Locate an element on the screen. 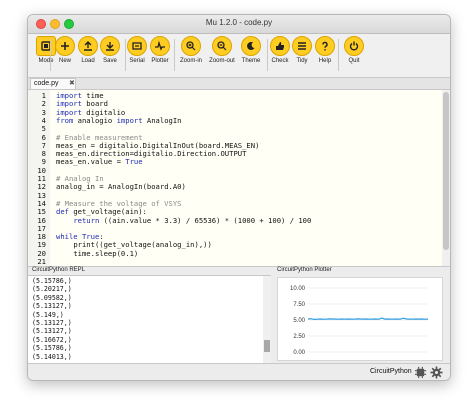 Image resolution: width=474 pixels, height=410 pixels. data-series-line is located at coordinates (368, 319).